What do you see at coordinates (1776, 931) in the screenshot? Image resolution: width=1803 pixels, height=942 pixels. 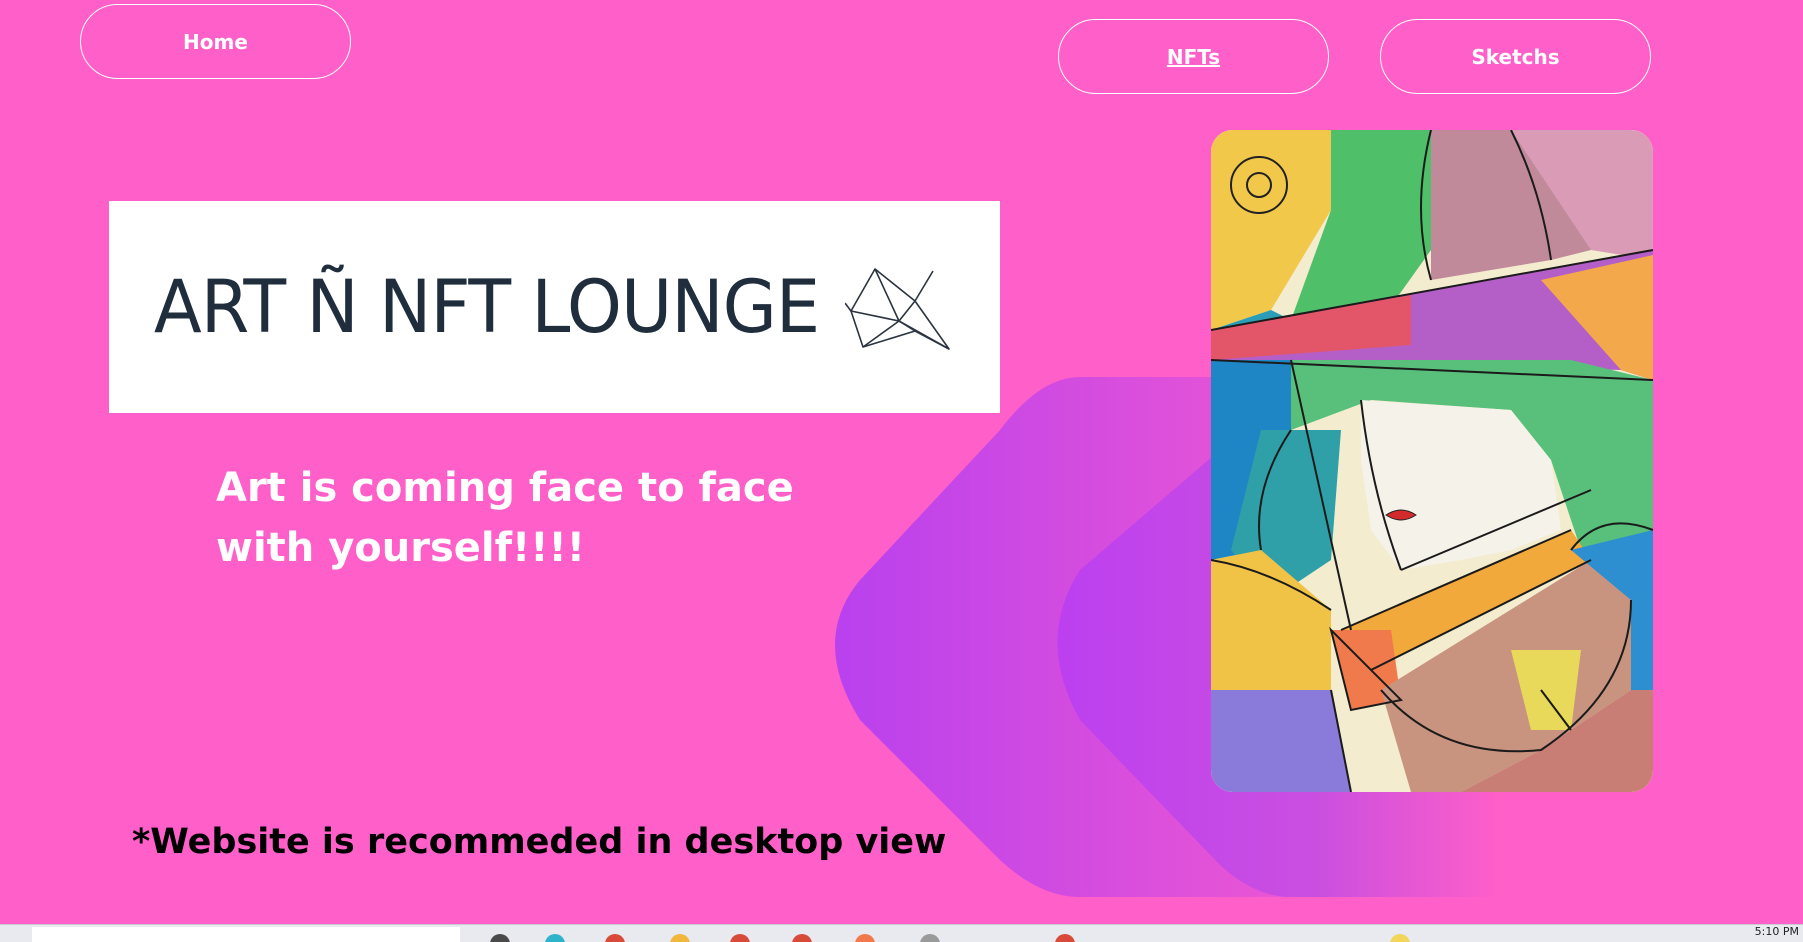 I see `taskbar-clock: 5:10 PM` at bounding box center [1776, 931].